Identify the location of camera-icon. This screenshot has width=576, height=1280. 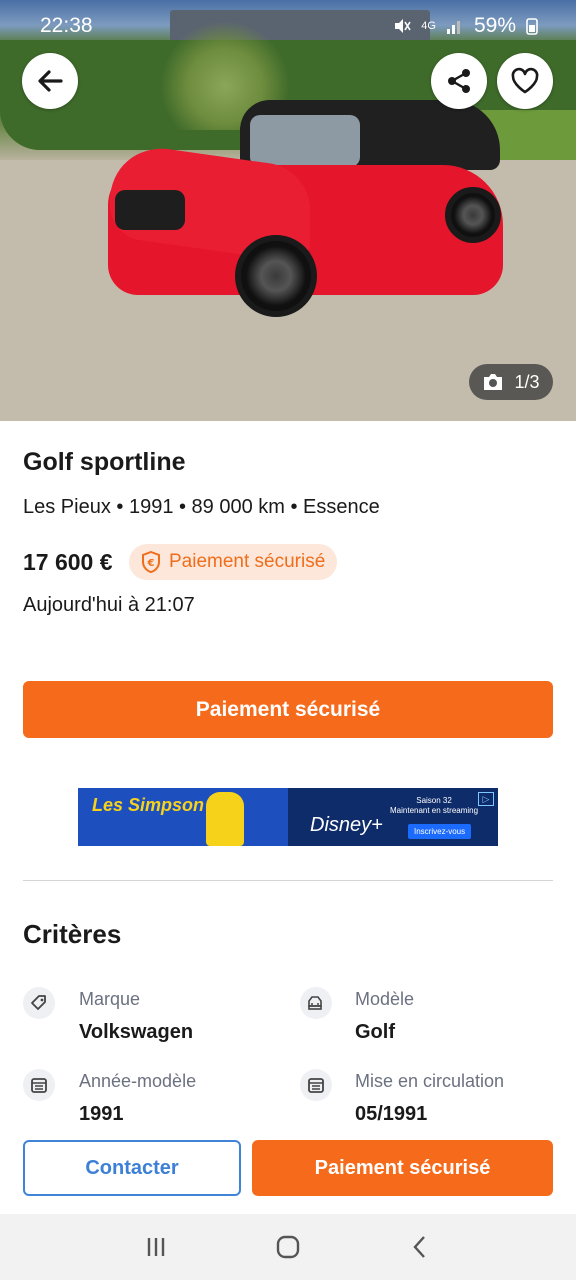
(493, 382).